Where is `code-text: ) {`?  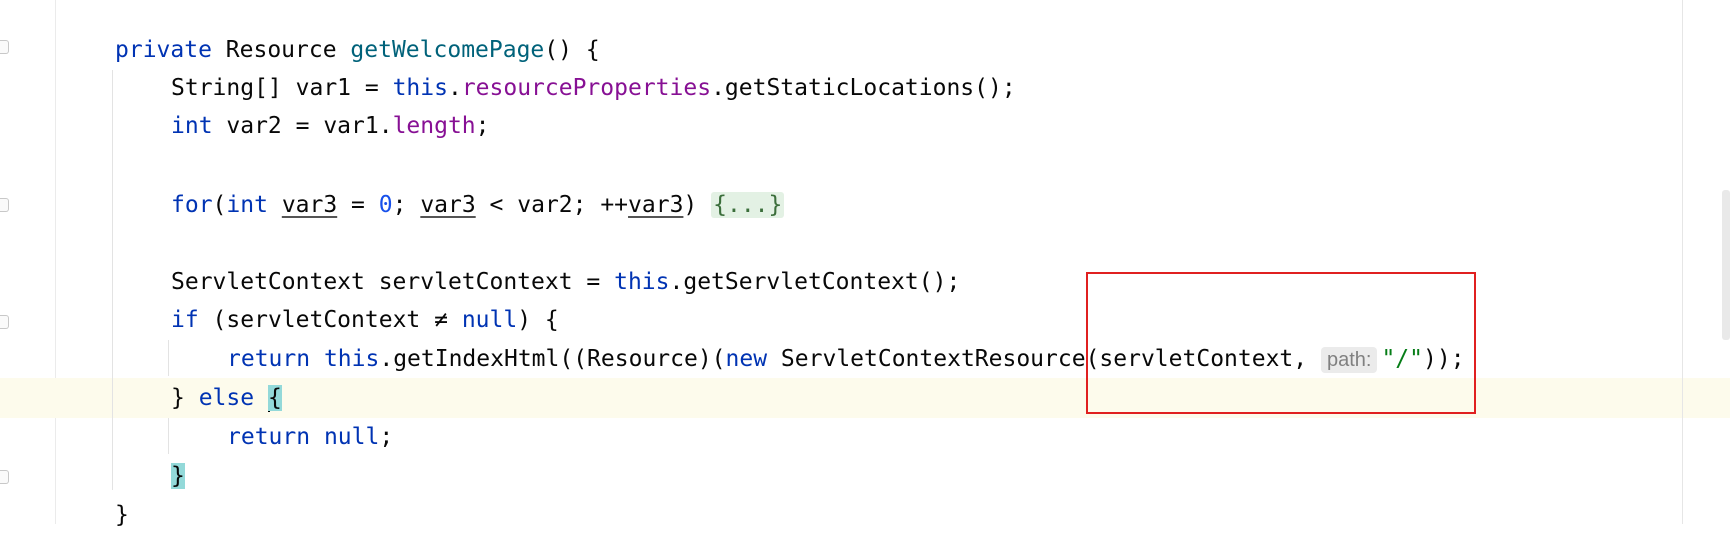 code-text: ) { is located at coordinates (538, 320).